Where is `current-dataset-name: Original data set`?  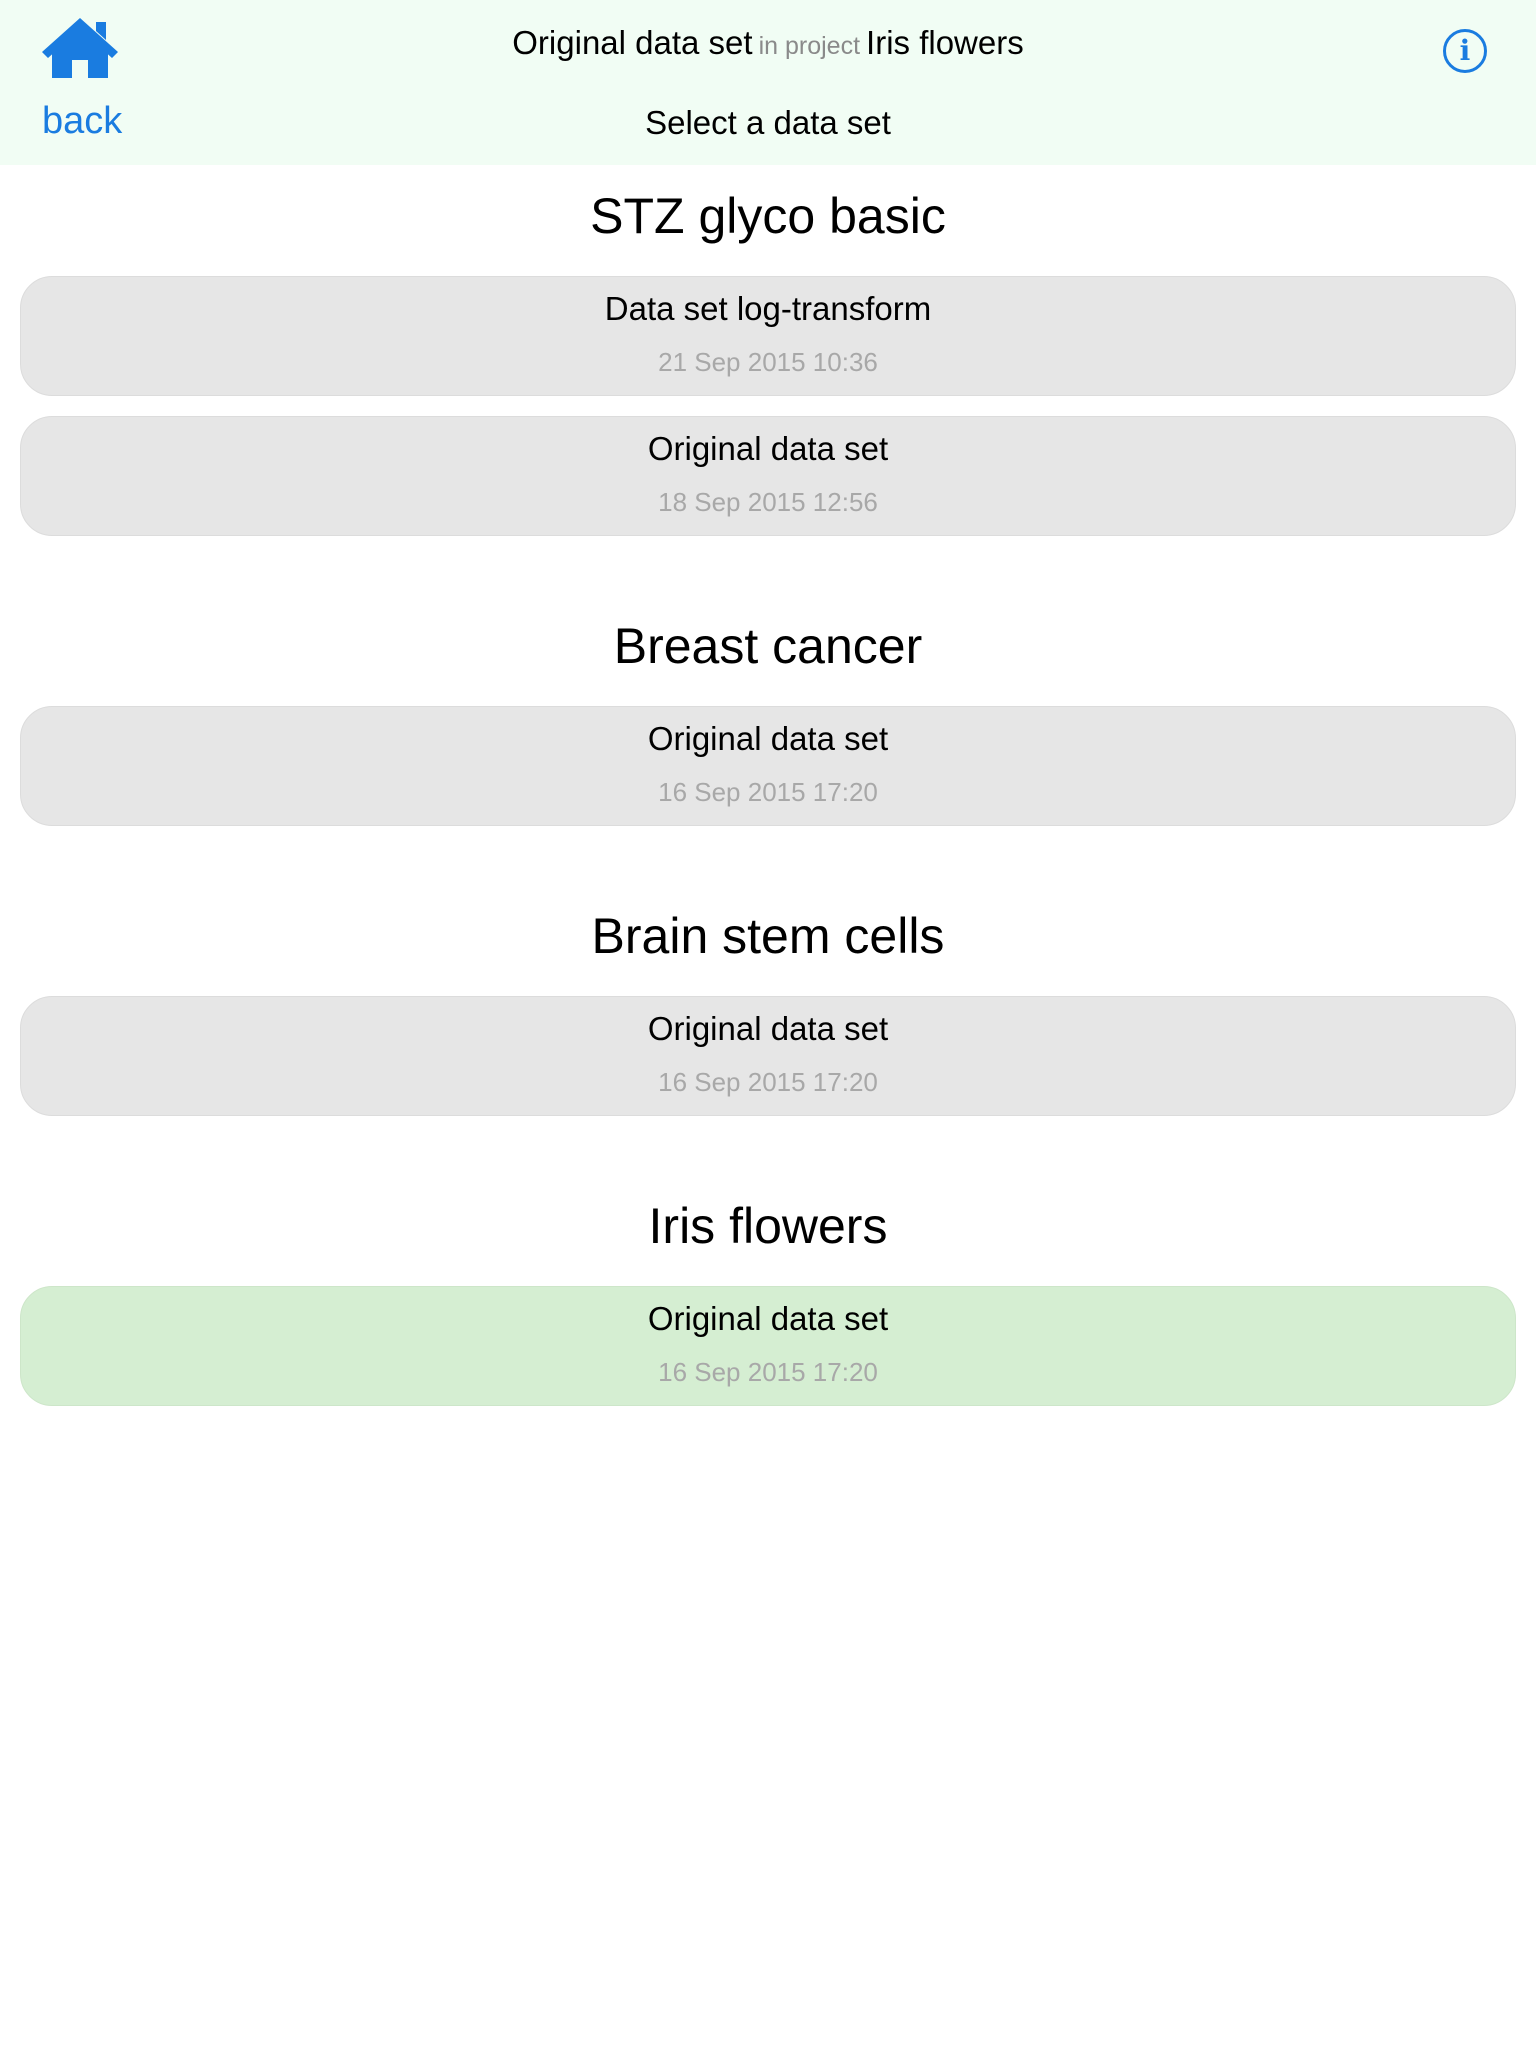 current-dataset-name: Original data set is located at coordinates (632, 42).